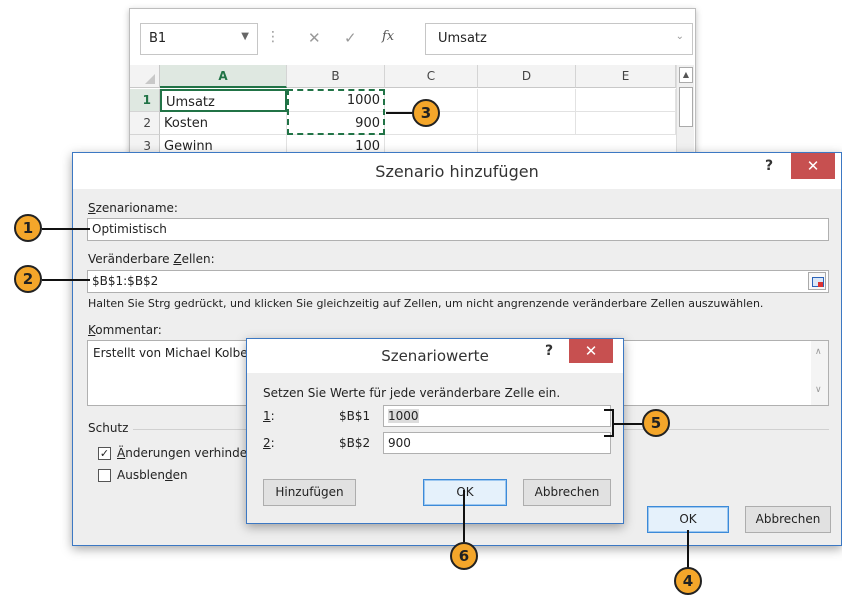 The width and height of the screenshot is (842, 601). I want to click on vertical-scrollbar: ▲, so click(685, 111).